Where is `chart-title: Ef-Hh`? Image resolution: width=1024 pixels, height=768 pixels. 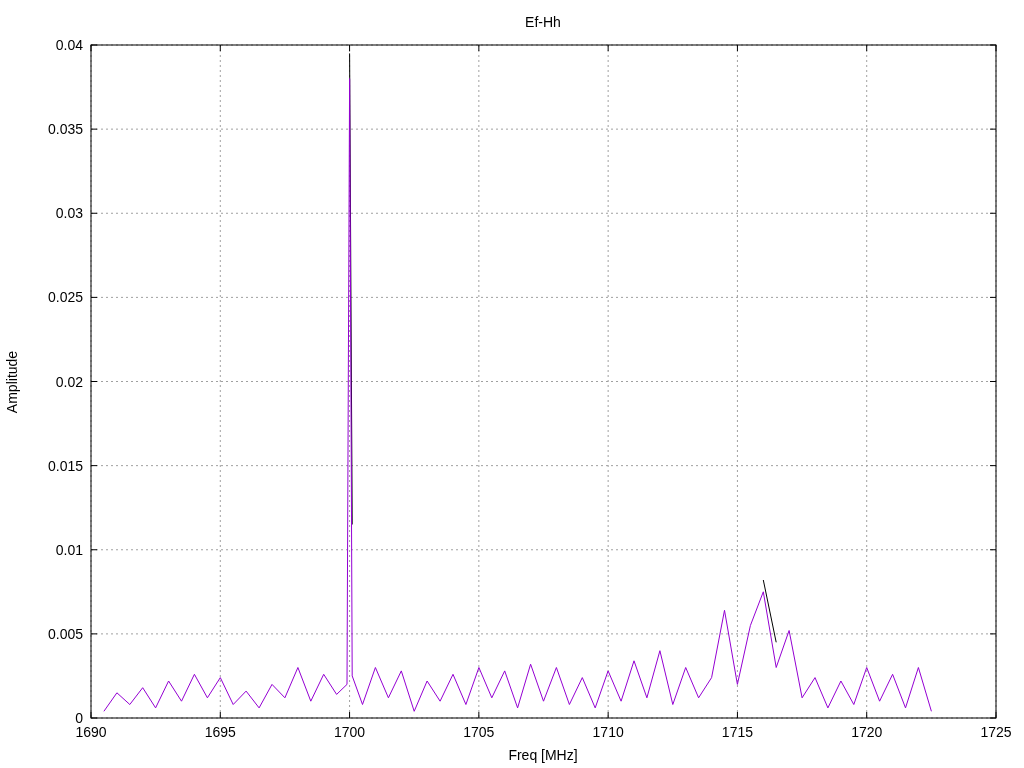 chart-title: Ef-Hh is located at coordinates (543, 22).